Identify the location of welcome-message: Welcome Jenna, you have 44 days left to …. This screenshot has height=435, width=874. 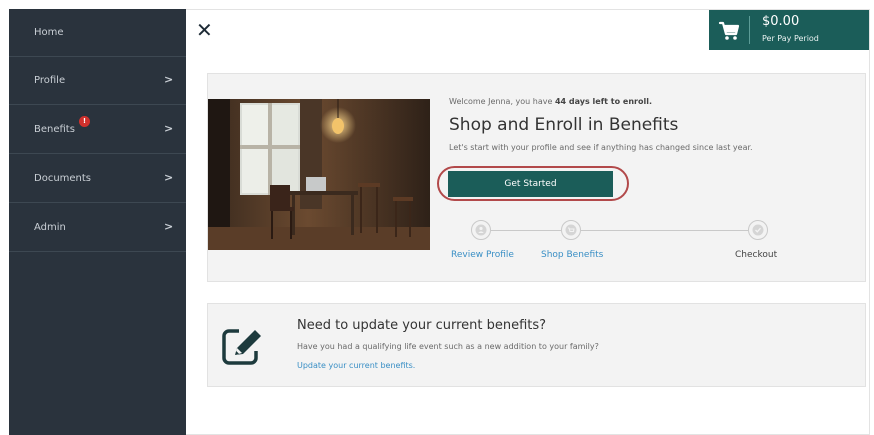
(550, 101).